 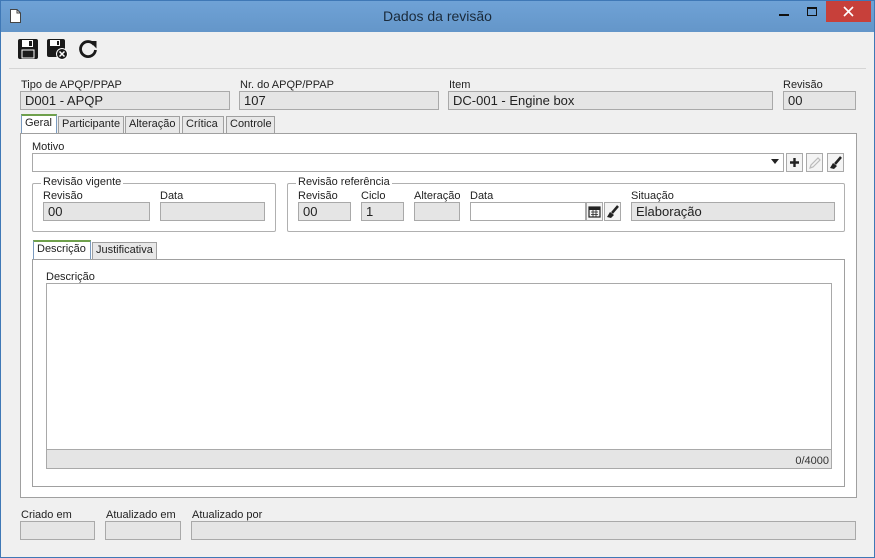 What do you see at coordinates (70, 277) in the screenshot?
I see `description-label: Descrição` at bounding box center [70, 277].